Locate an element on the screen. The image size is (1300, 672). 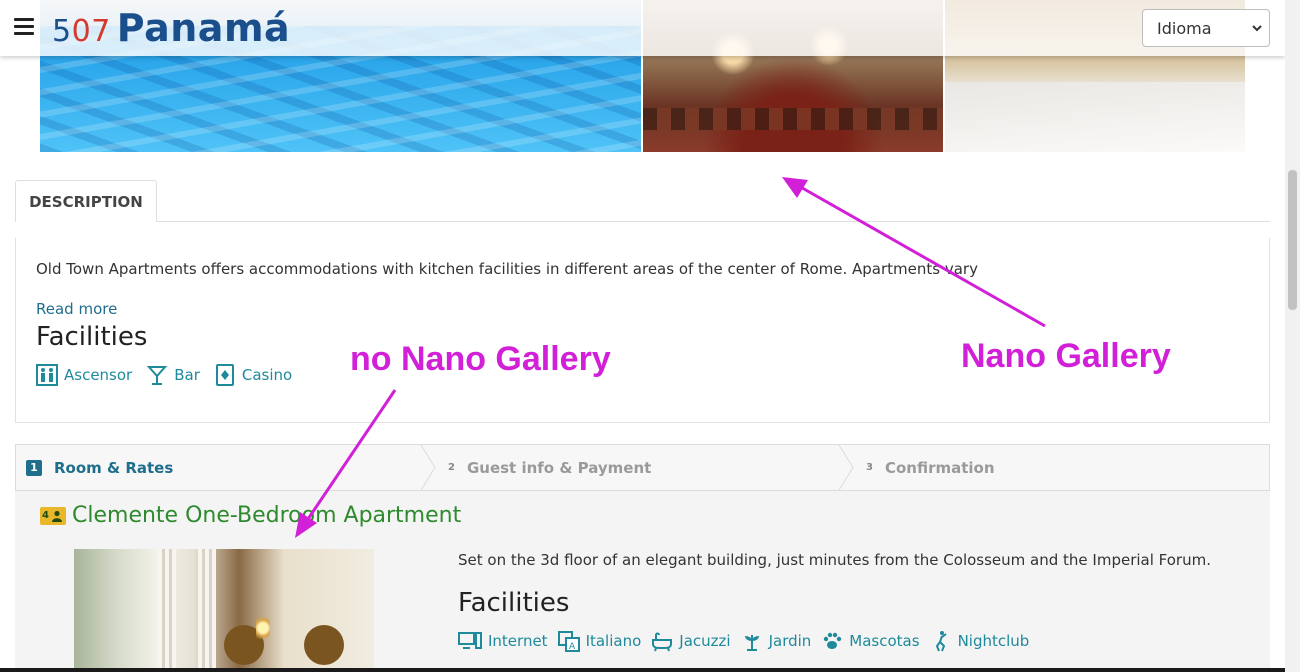
language-select-value: Idioma is located at coordinates (1184, 28).